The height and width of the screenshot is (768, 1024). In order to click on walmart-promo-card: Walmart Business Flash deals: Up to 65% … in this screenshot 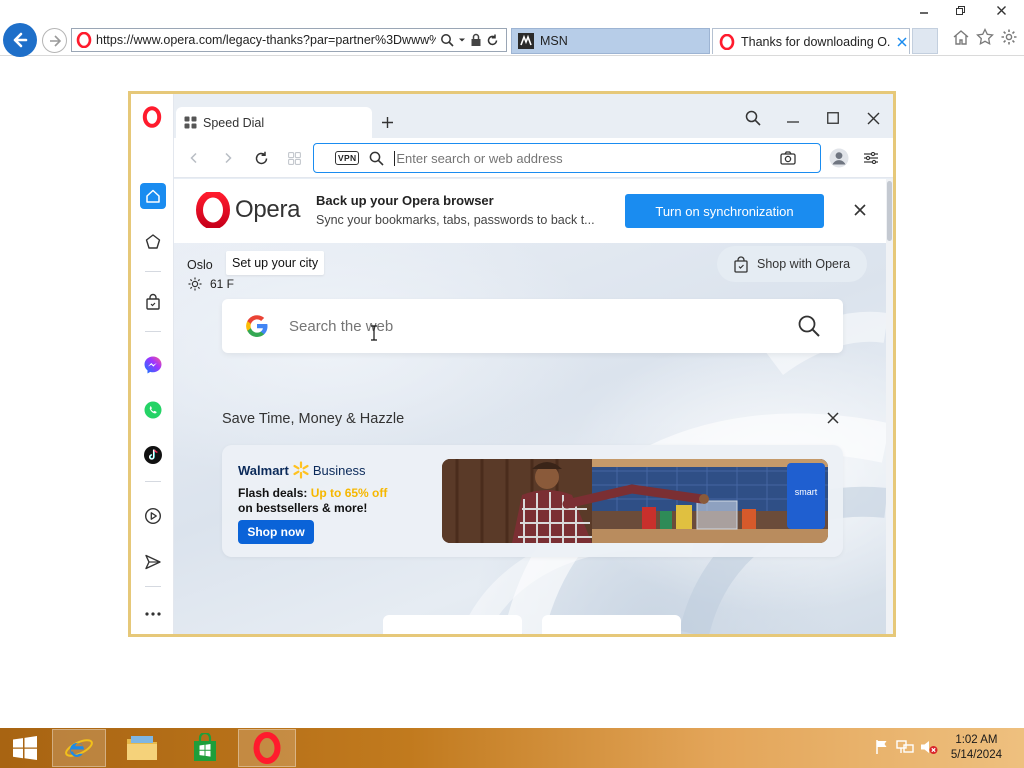, I will do `click(532, 501)`.